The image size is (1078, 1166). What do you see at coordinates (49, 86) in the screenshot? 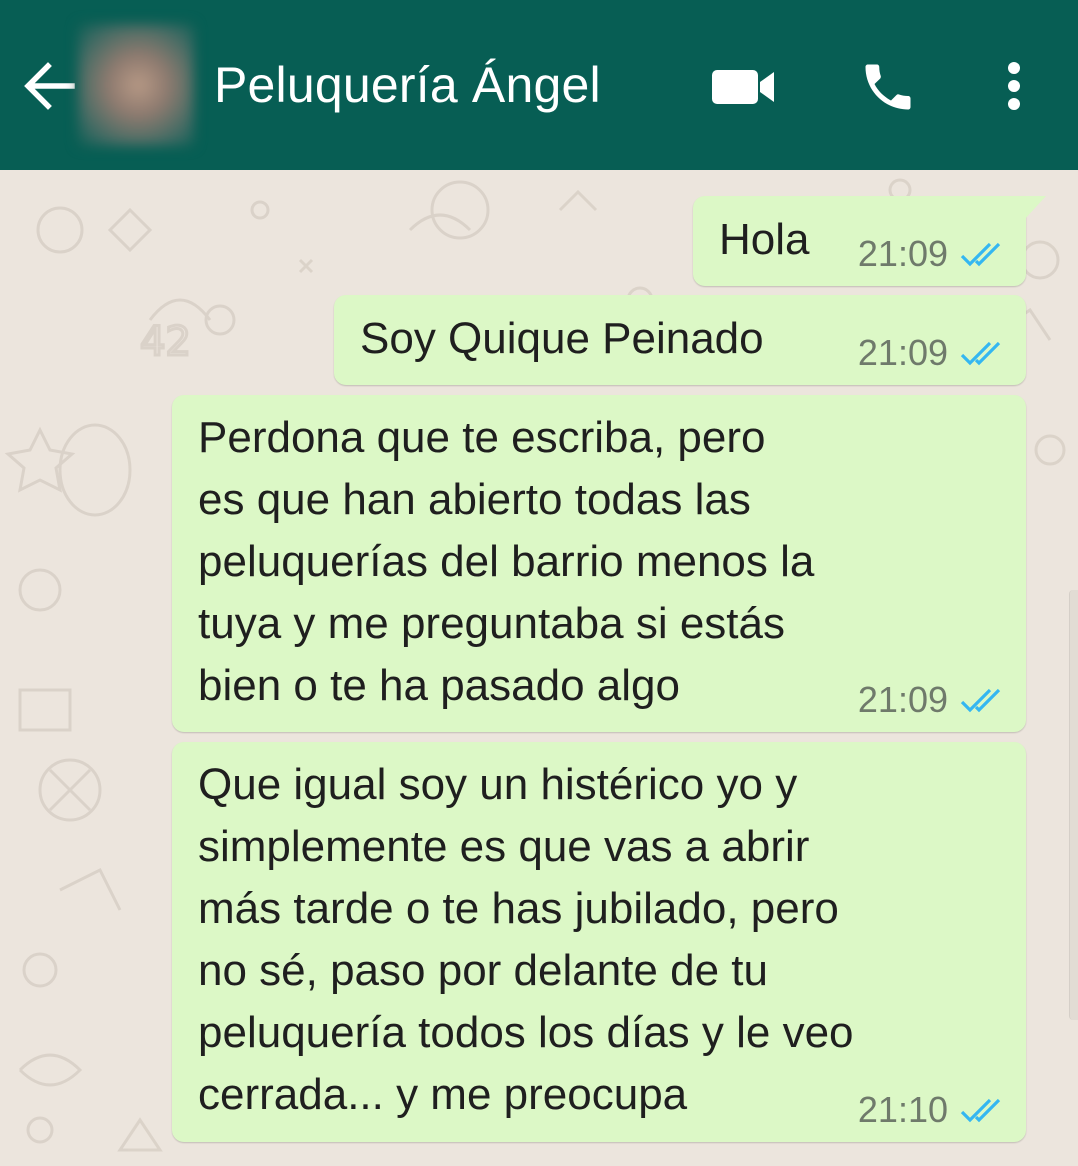
I see `arrow-left-icon` at bounding box center [49, 86].